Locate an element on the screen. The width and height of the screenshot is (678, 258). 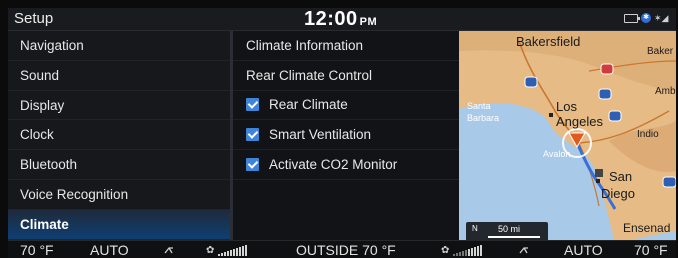
clock: 12:00 PM is located at coordinates (340, 19).